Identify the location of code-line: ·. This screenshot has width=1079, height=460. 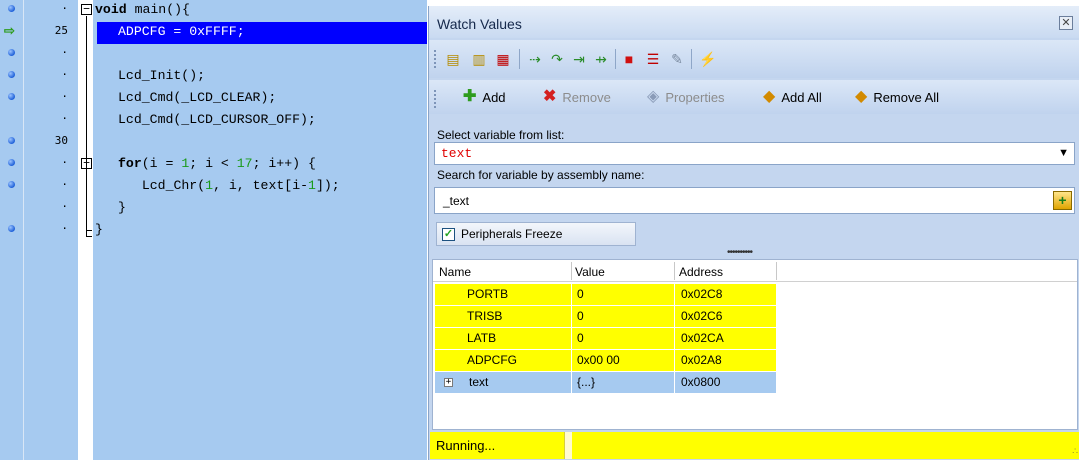
(213, 55).